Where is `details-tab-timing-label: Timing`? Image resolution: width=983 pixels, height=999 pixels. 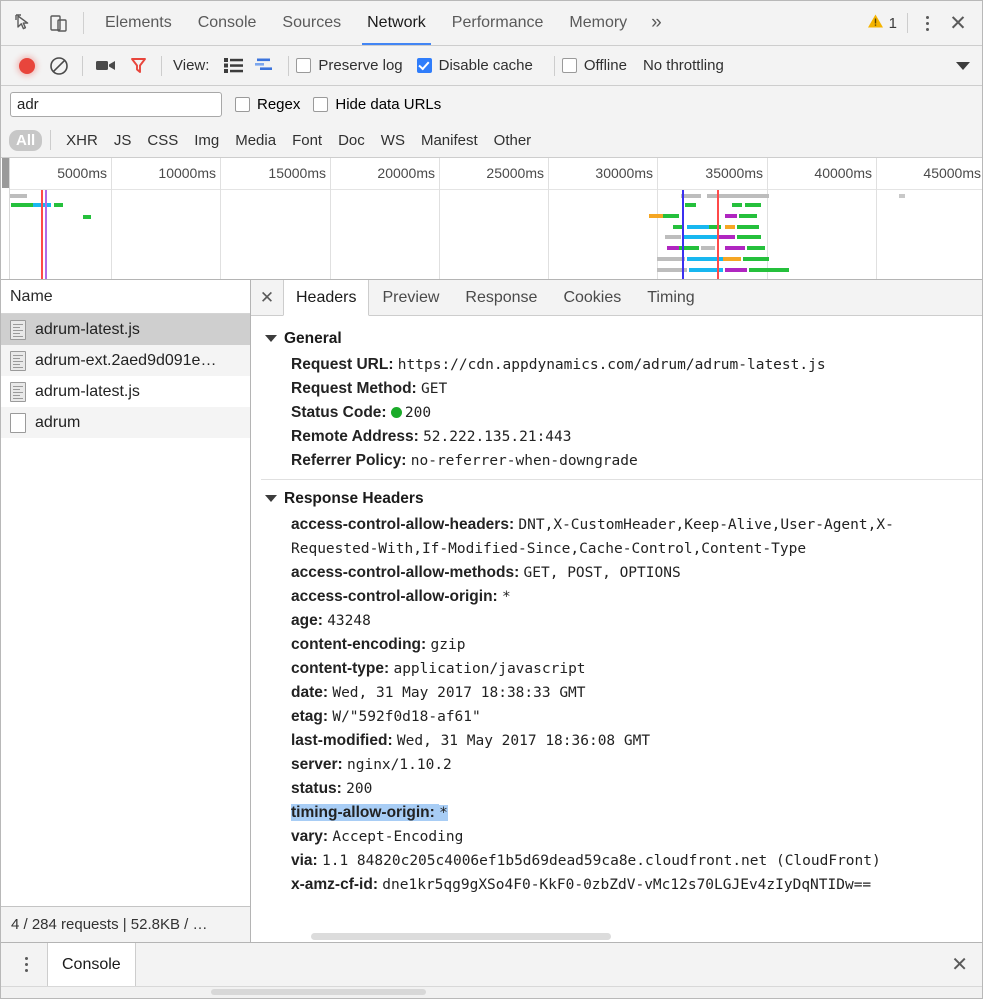
details-tab-timing-label: Timing is located at coordinates (671, 297).